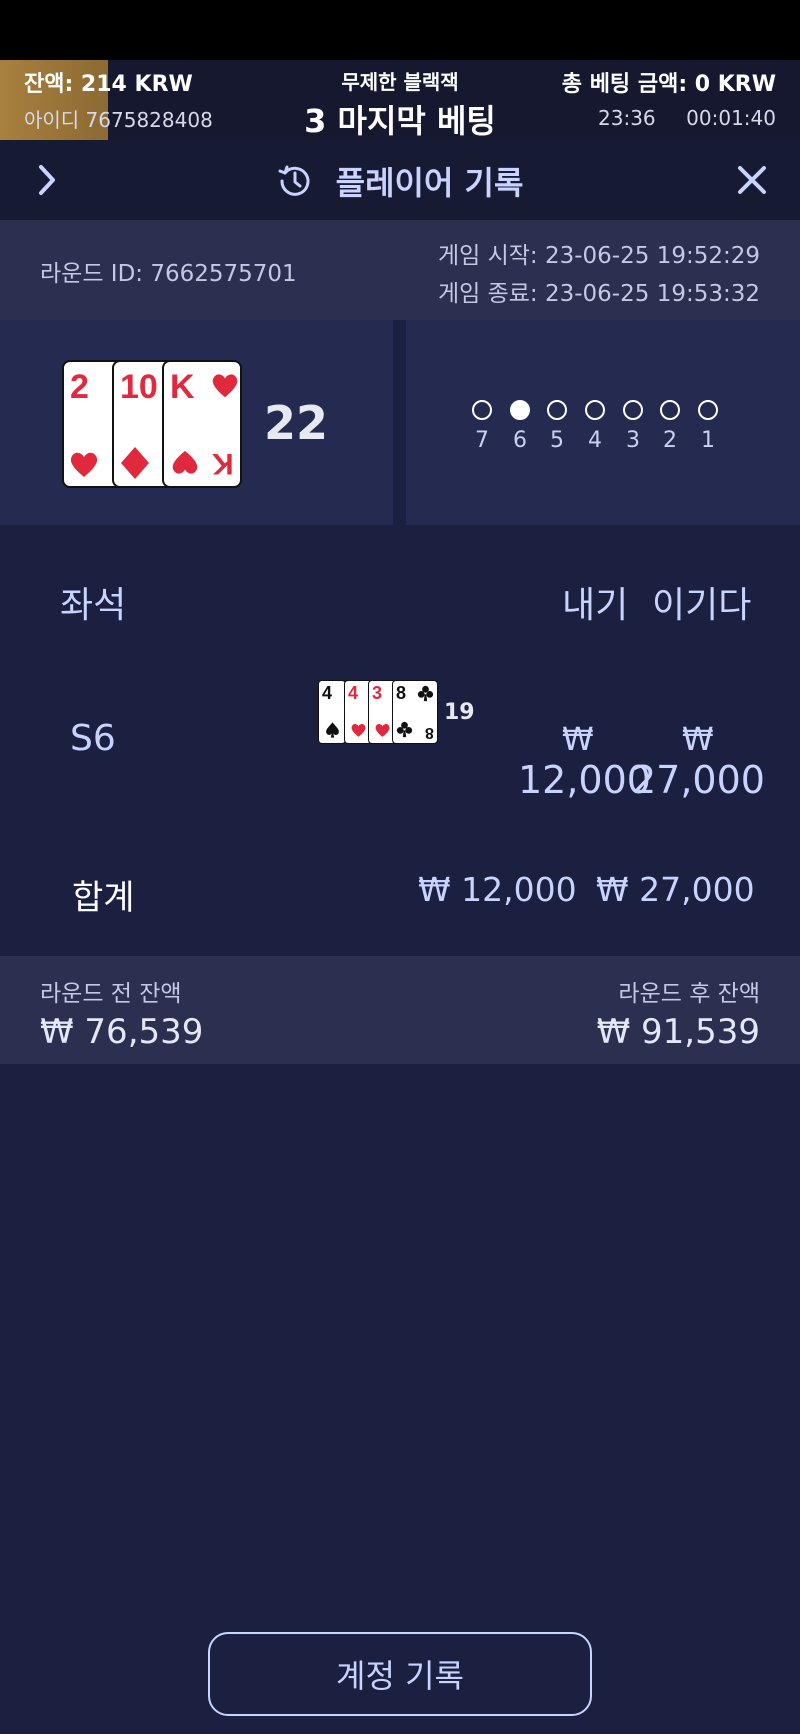 Image resolution: width=800 pixels, height=1734 pixels. Describe the element at coordinates (122, 1032) in the screenshot. I see `balance-before-value: ₩ 76,539` at that location.